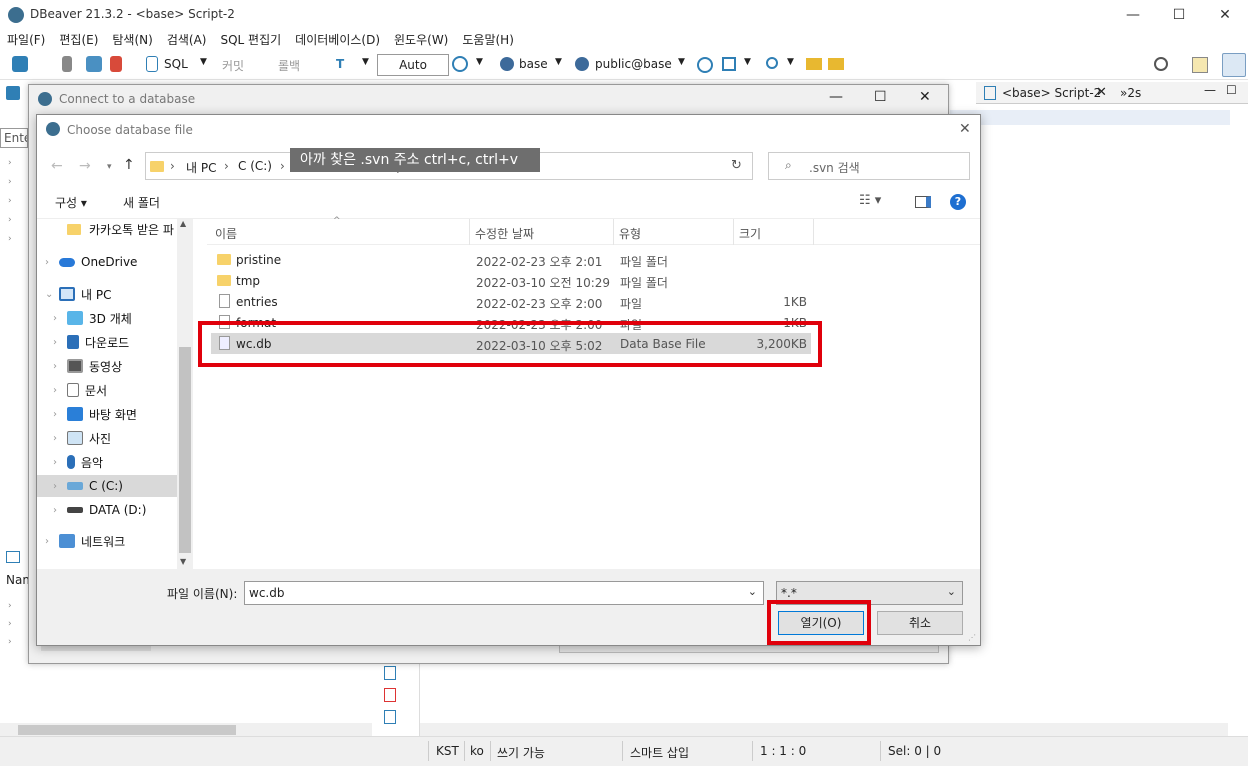 Image resolution: width=1248 pixels, height=766 pixels. I want to click on forward-icon: →, so click(85, 166).